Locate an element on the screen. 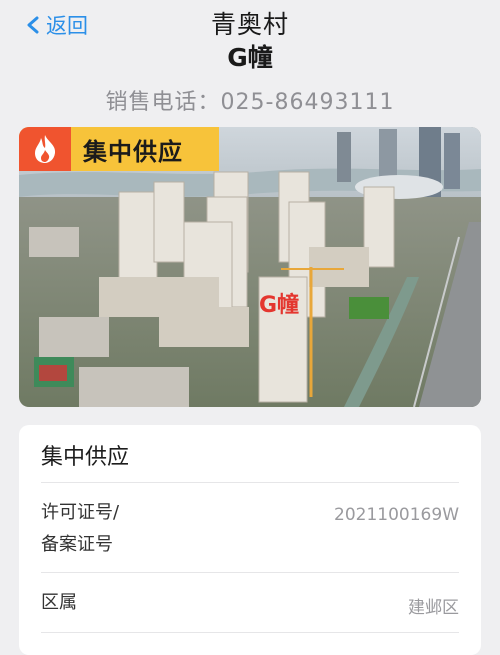 Image resolution: width=500 pixels, height=655 pixels. fire-icon is located at coordinates (45, 149).